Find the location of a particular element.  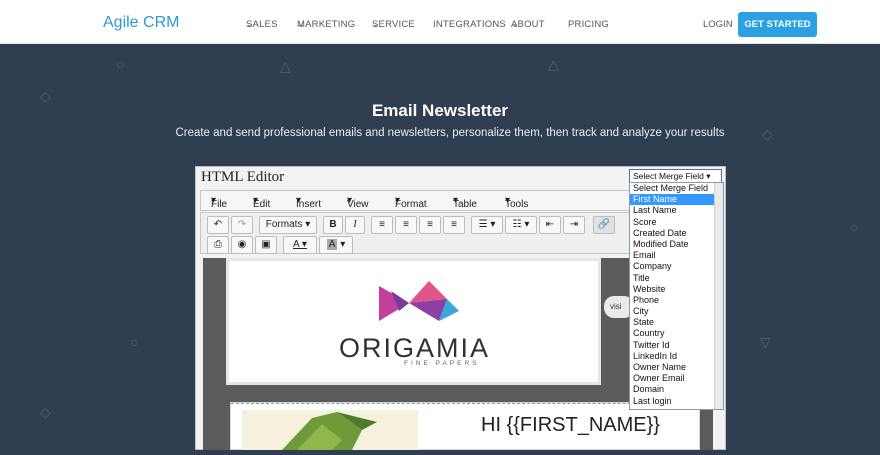

menu-tools: Tools ▾ is located at coordinates (516, 202).